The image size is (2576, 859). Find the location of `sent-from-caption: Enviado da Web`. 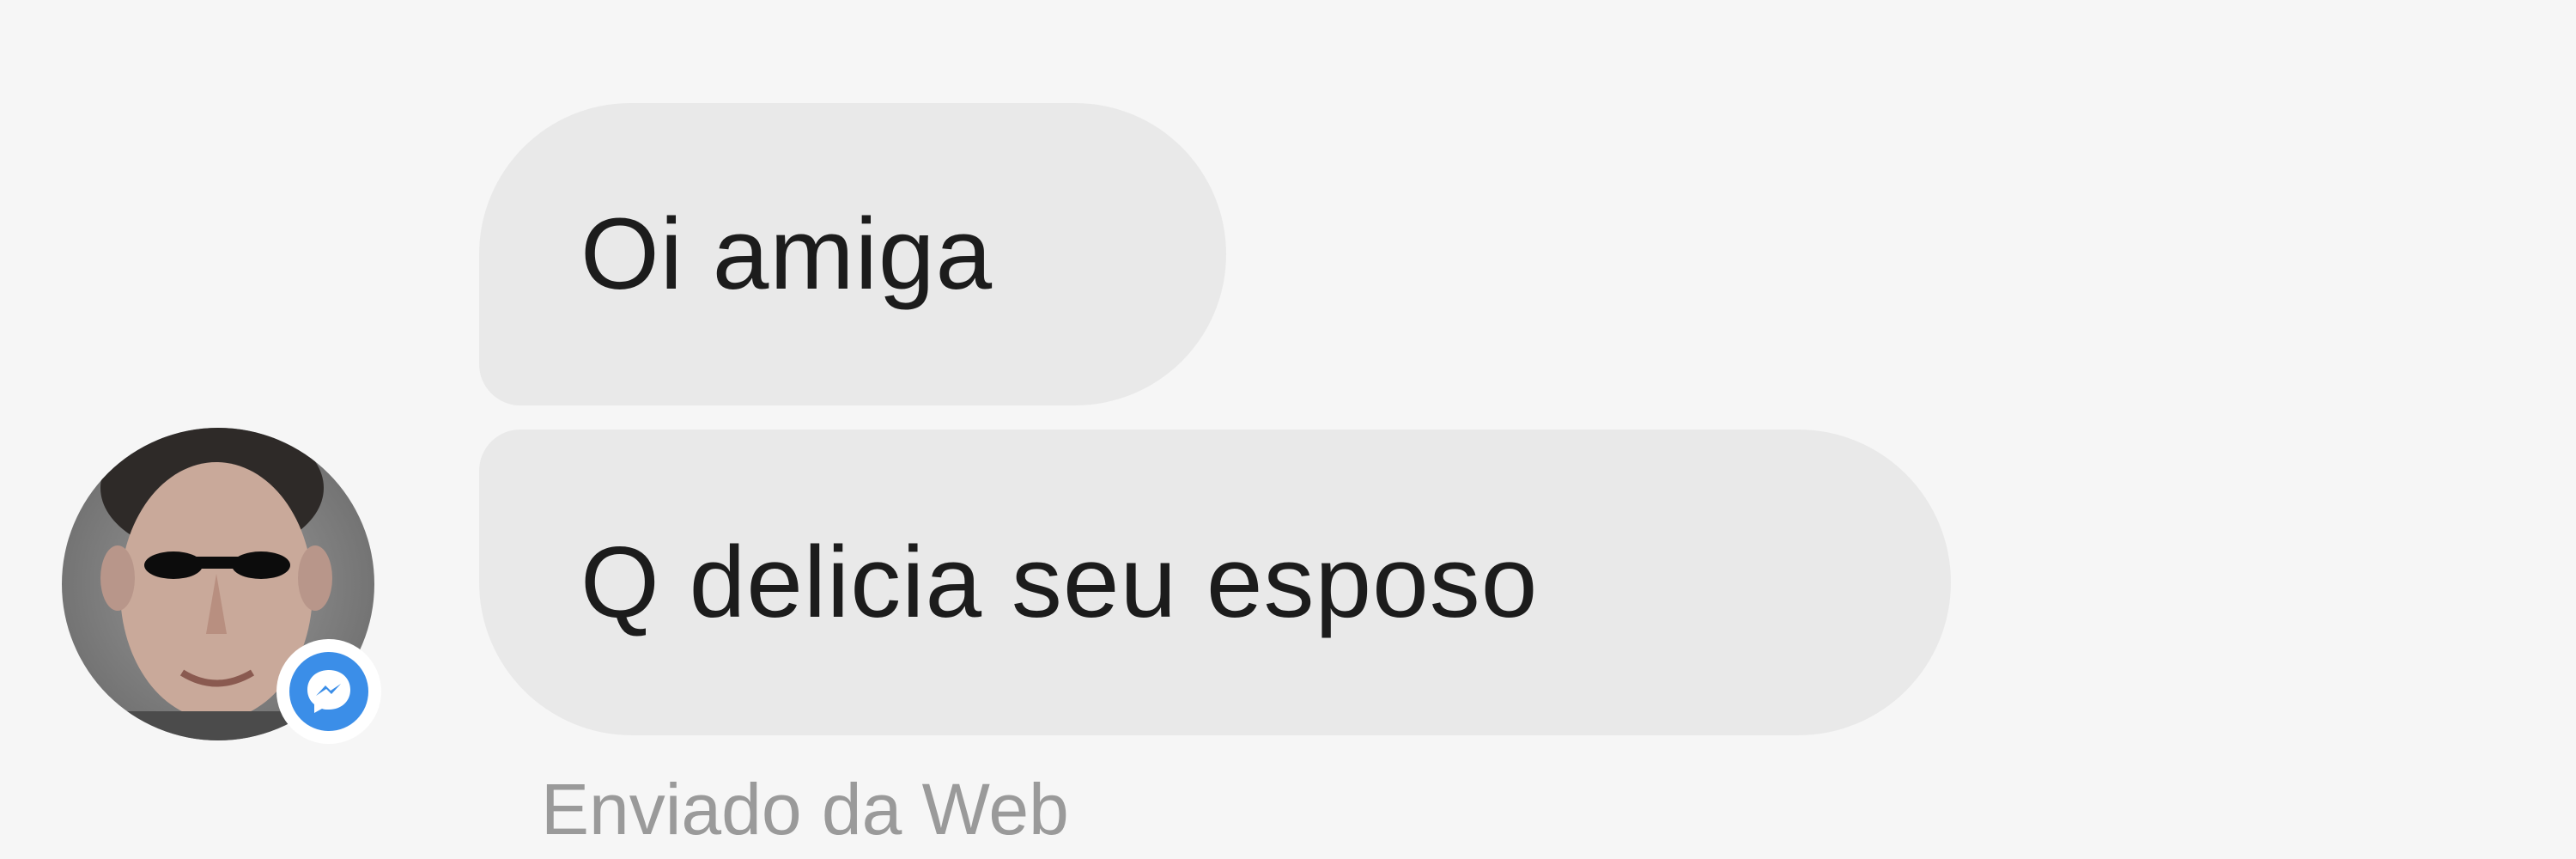

sent-from-caption: Enviado da Web is located at coordinates (805, 809).